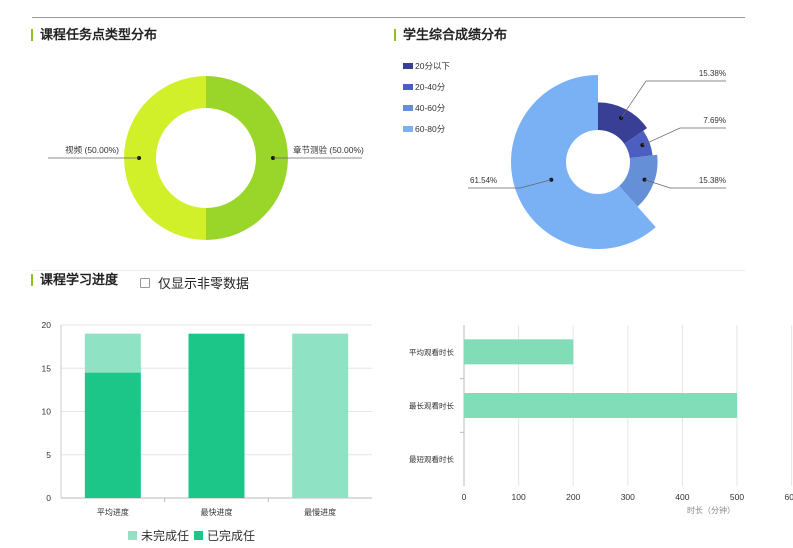 This screenshot has width=793, height=548. I want to click on watch-time-x-tick-label: 500, so click(737, 497).